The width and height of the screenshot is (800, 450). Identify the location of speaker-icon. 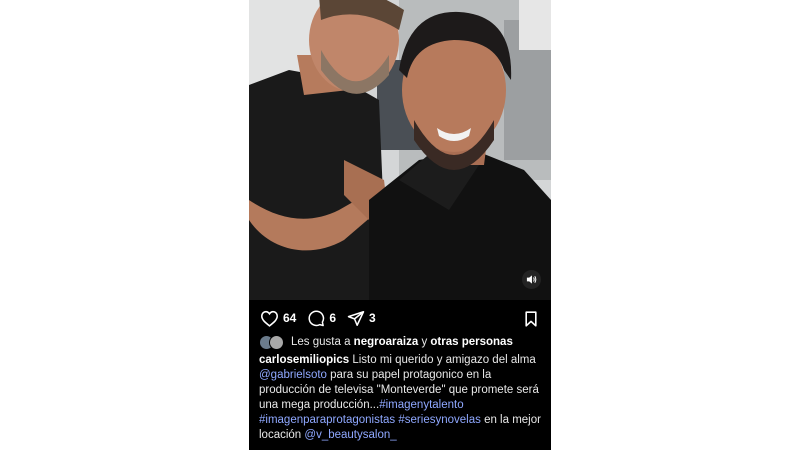
(531, 279).